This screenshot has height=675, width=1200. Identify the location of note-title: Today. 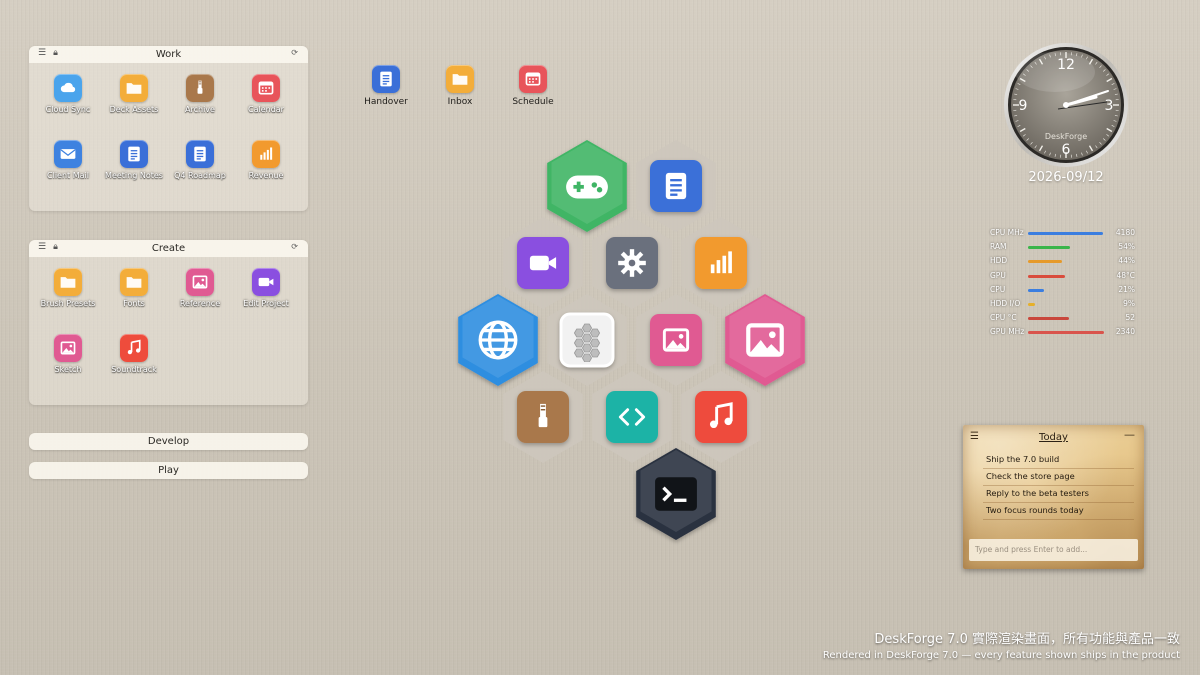
(1053, 437).